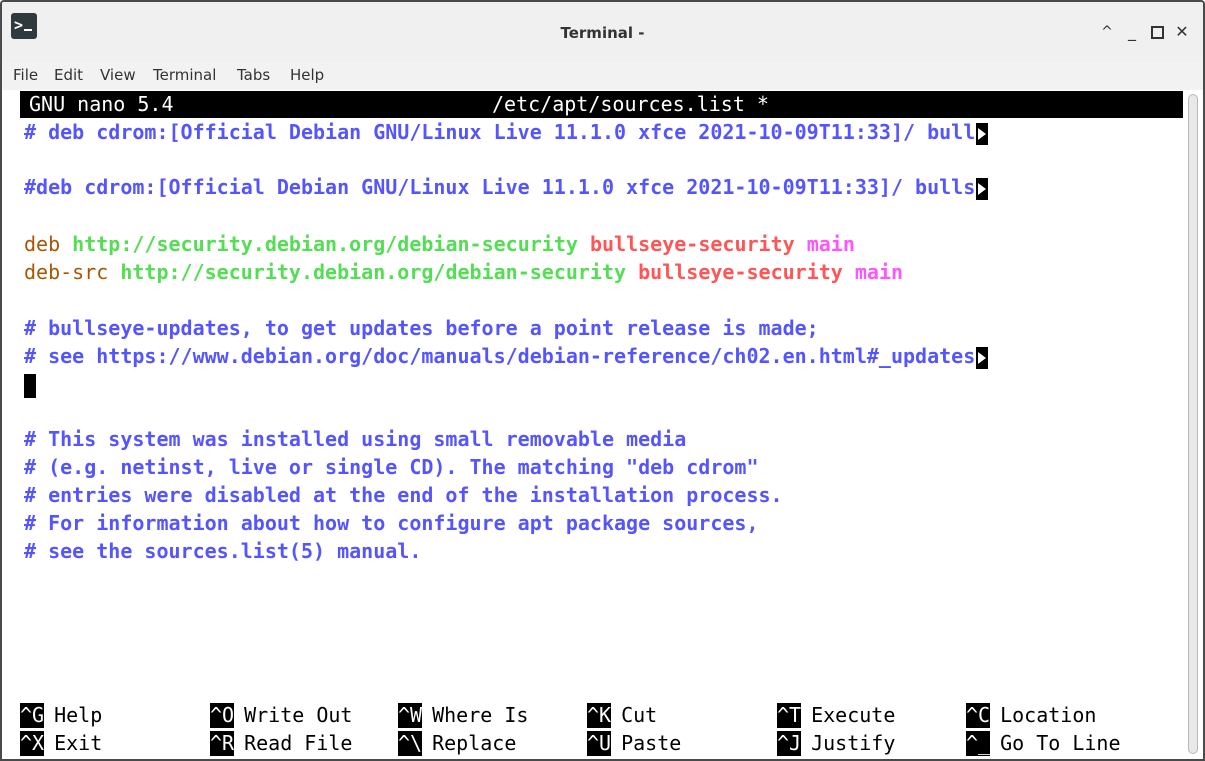  What do you see at coordinates (307, 75) in the screenshot?
I see `menu-help: Help` at bounding box center [307, 75].